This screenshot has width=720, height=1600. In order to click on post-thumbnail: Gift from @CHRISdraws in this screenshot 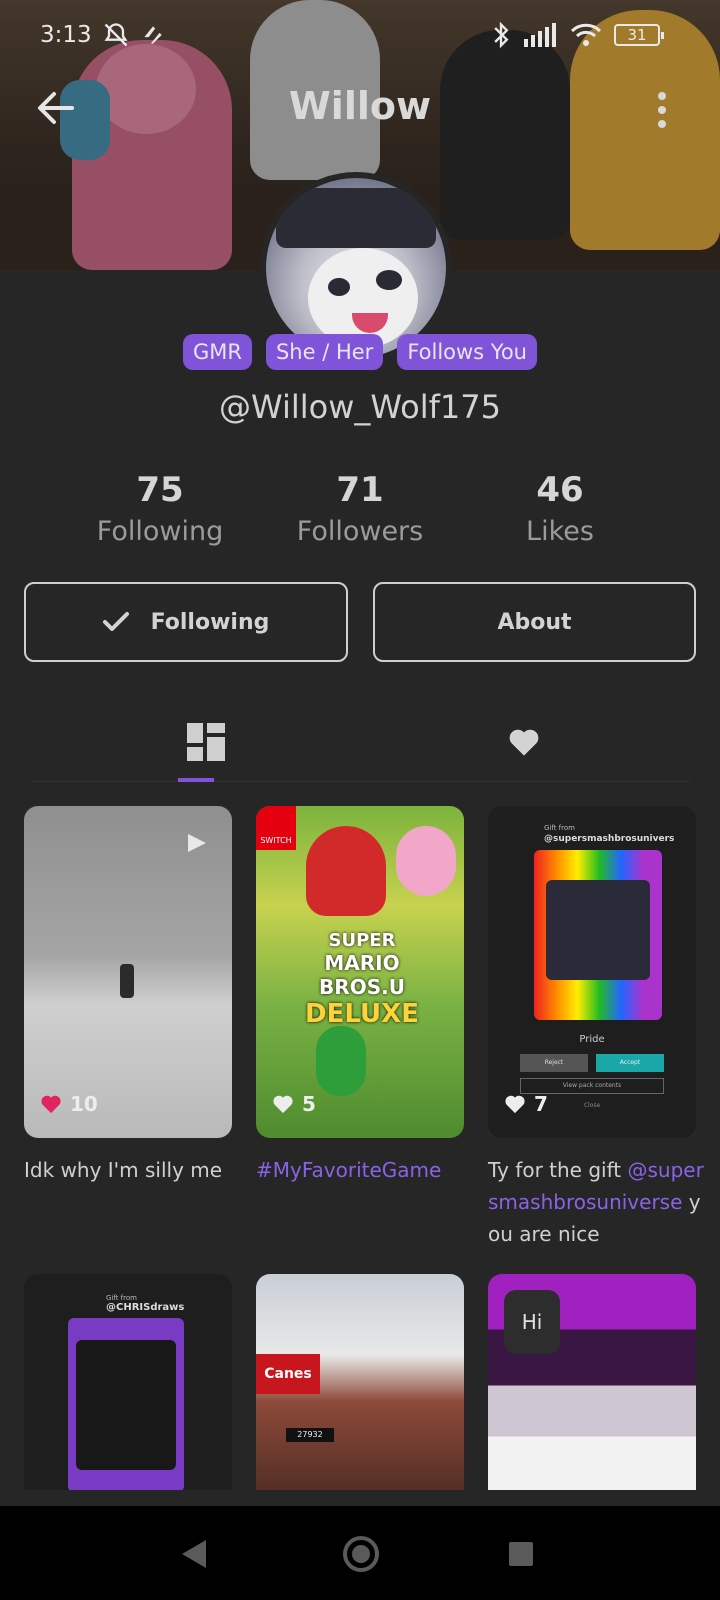, I will do `click(128, 1390)`.